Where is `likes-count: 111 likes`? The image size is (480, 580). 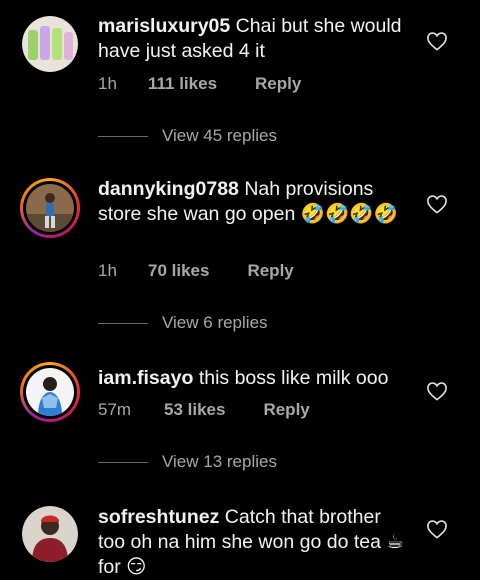 likes-count: 111 likes is located at coordinates (182, 84).